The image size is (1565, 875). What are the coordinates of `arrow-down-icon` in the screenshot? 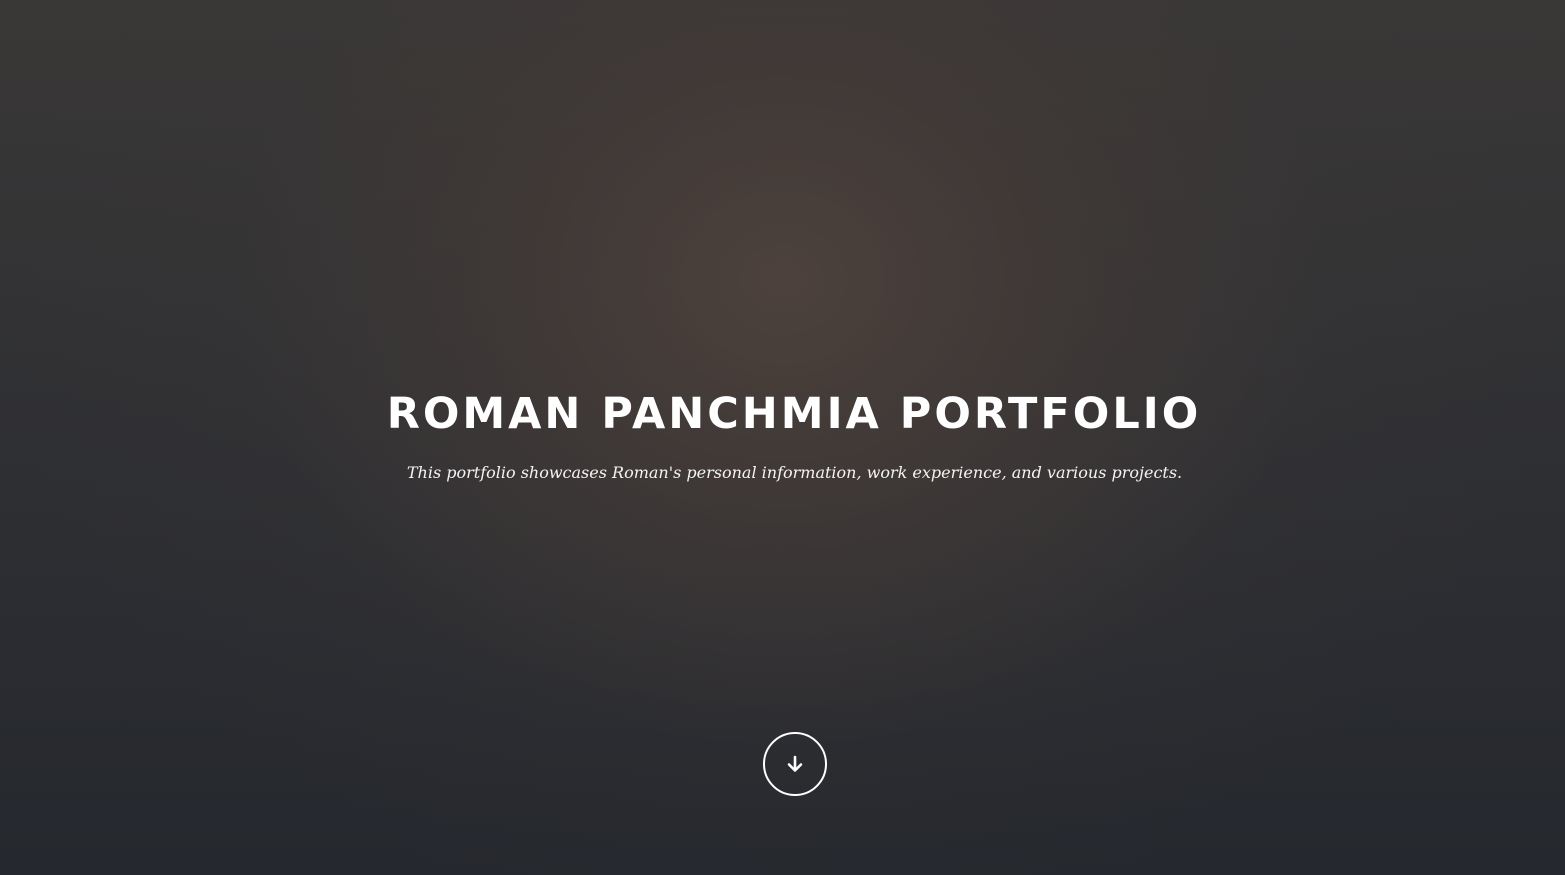 It's located at (795, 764).